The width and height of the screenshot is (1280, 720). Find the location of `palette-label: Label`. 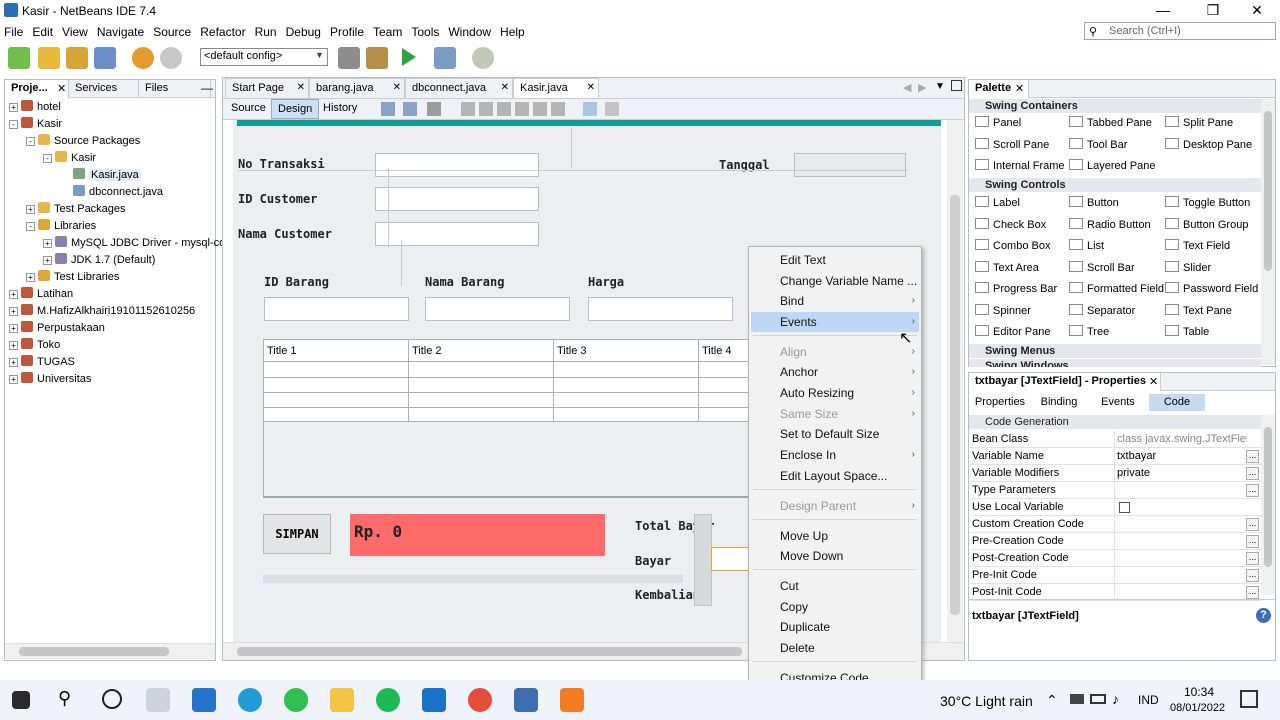

palette-label: Label is located at coordinates (997, 202).